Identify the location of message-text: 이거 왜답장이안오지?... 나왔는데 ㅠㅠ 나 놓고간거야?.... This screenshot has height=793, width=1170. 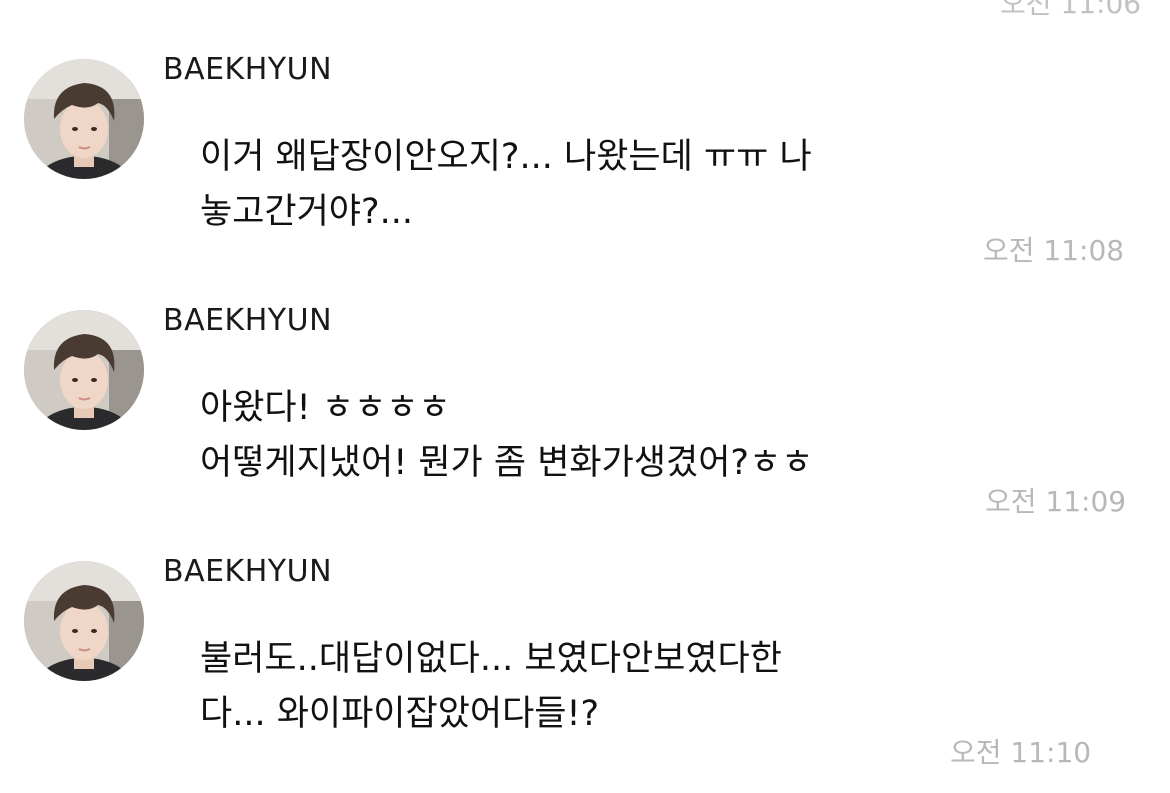
(506, 185).